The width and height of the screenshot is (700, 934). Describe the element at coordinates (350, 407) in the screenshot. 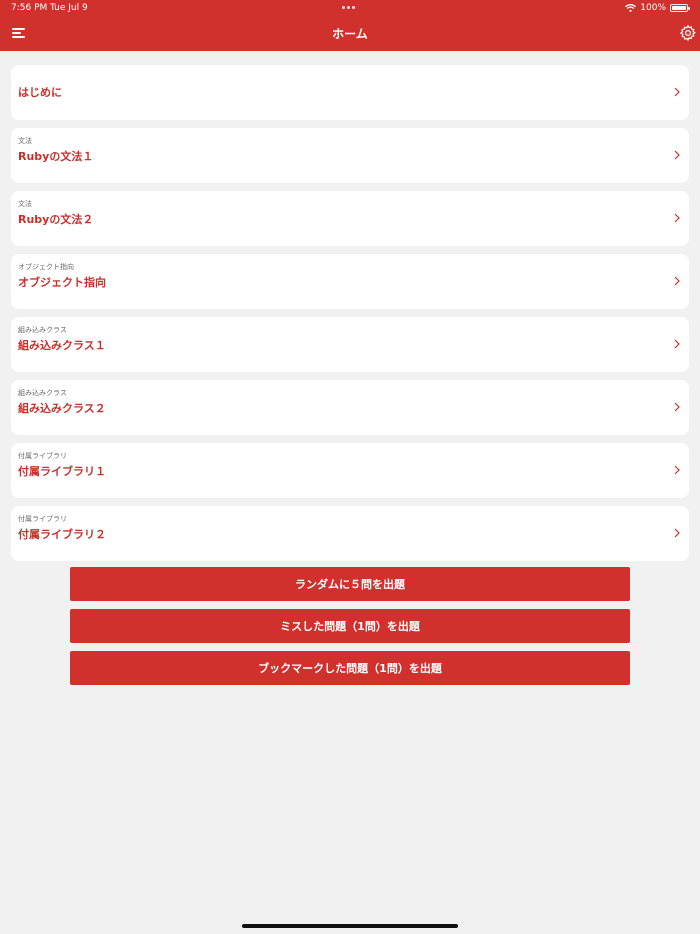

I see `section-card-builtin-classes-2: 組み込みクラス 組み込みクラス２` at that location.